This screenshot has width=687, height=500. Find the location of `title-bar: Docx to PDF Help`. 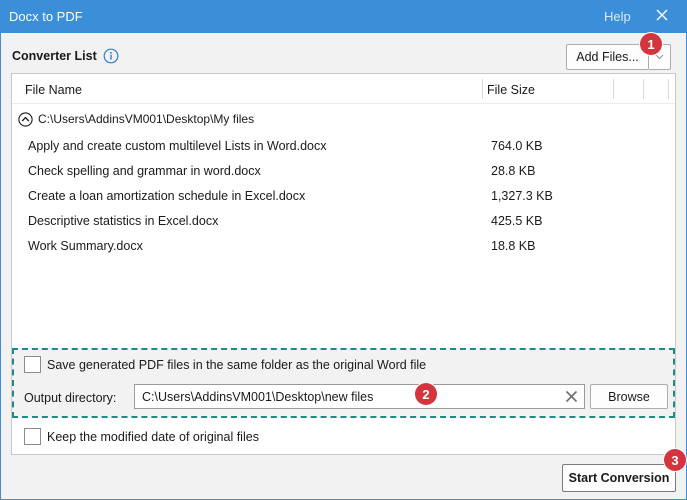

title-bar: Docx to PDF Help is located at coordinates (343, 16).